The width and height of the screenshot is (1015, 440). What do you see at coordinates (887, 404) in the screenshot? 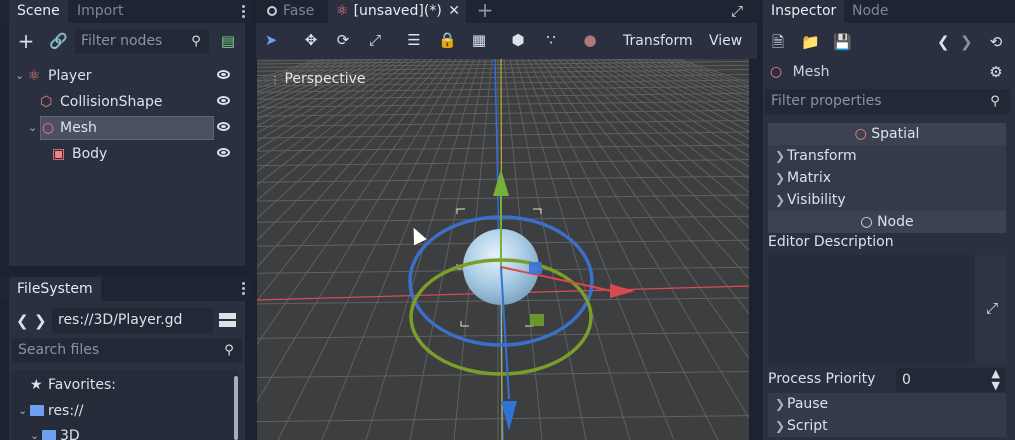
I see `prop-pause: ❯ Pause` at bounding box center [887, 404].